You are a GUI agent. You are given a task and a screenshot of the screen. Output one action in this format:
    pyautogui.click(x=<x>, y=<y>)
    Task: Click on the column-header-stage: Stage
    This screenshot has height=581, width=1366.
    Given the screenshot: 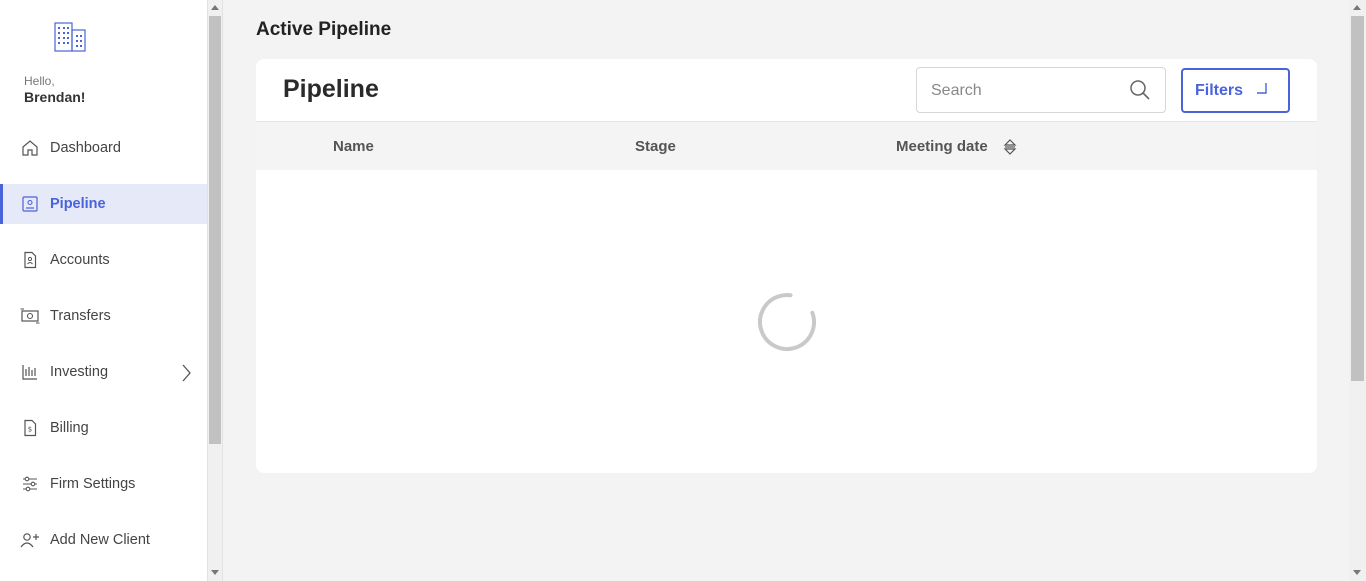 What is the action you would take?
    pyautogui.click(x=655, y=146)
    